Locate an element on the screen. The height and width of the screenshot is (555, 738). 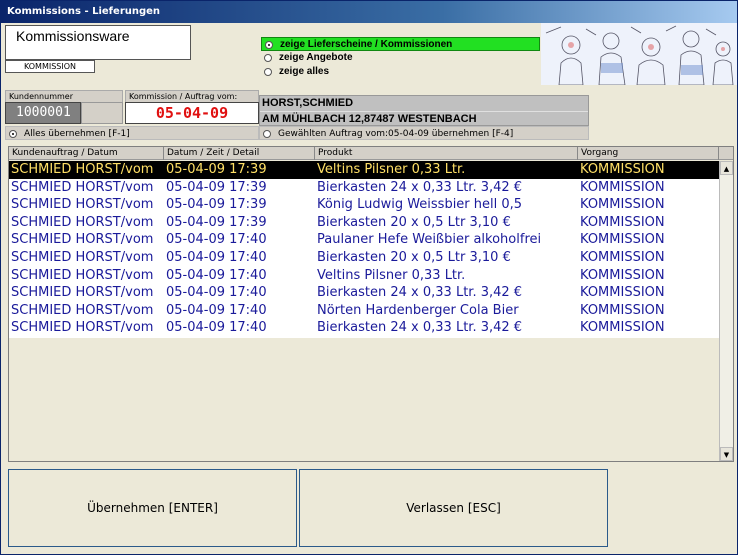
customer-number-field: 1000001 is located at coordinates (43, 113).